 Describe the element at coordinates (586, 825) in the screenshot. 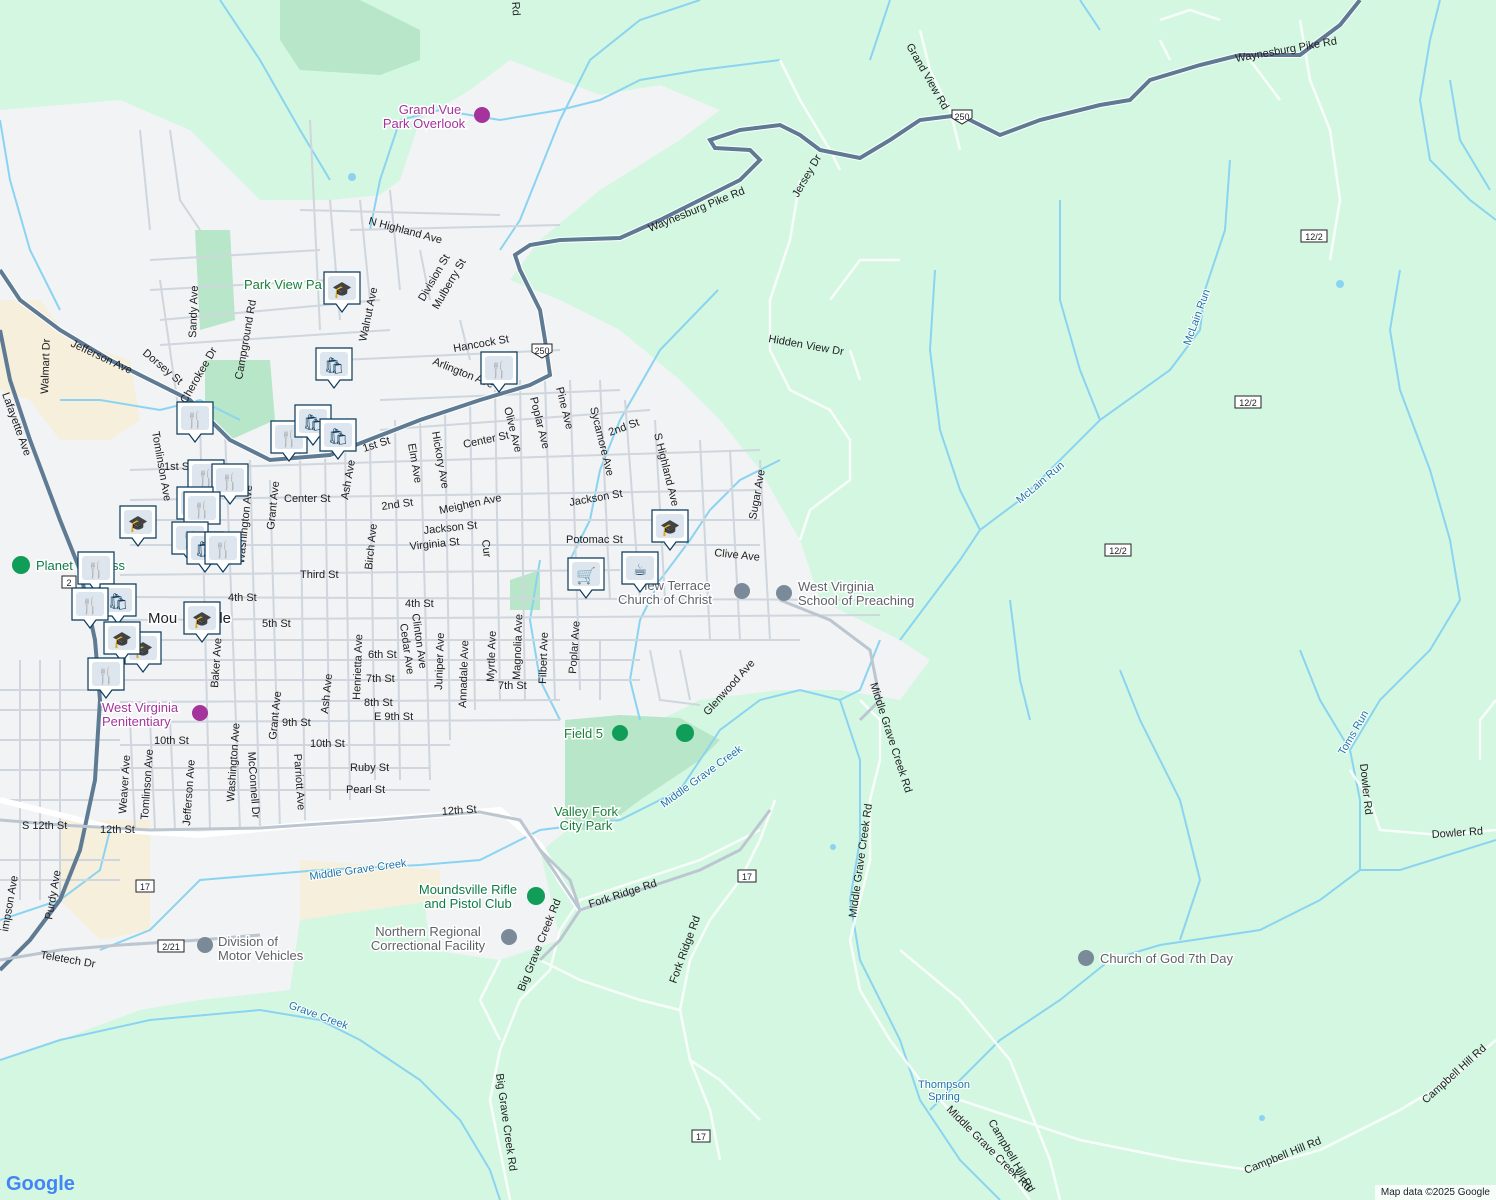

I see `svg-text: City Park` at that location.